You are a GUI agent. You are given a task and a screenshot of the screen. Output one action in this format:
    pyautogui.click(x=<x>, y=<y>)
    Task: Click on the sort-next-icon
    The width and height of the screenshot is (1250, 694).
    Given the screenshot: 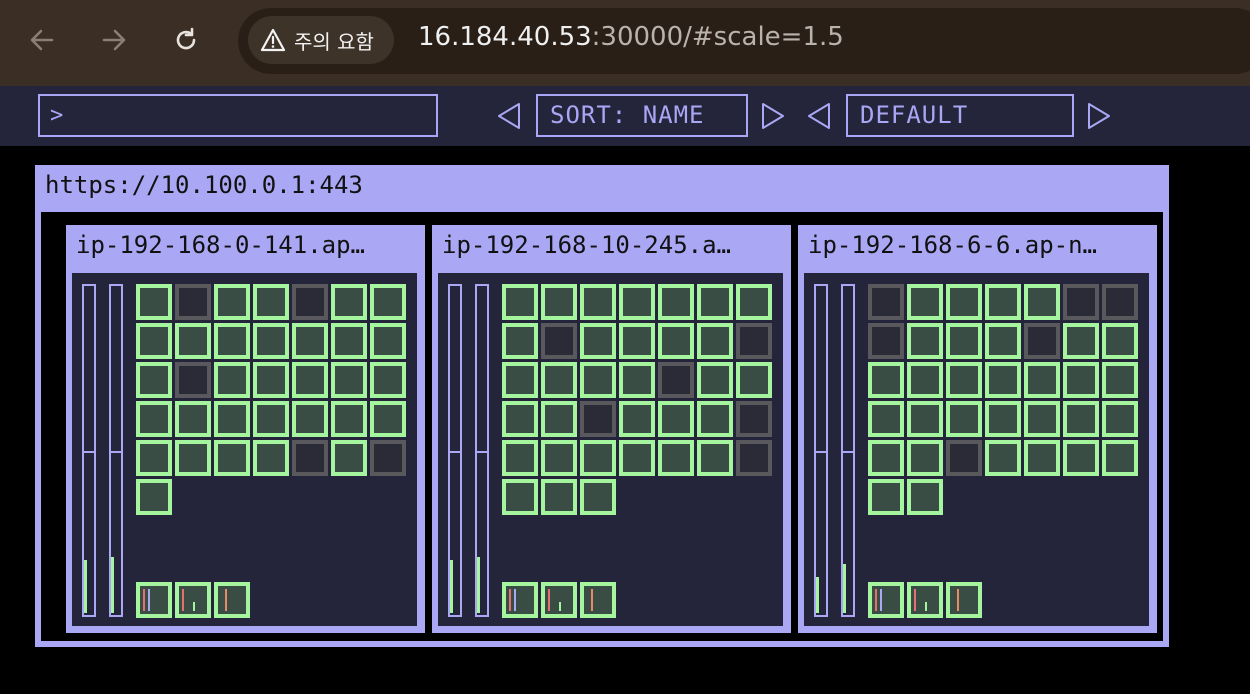 What is the action you would take?
    pyautogui.click(x=773, y=116)
    